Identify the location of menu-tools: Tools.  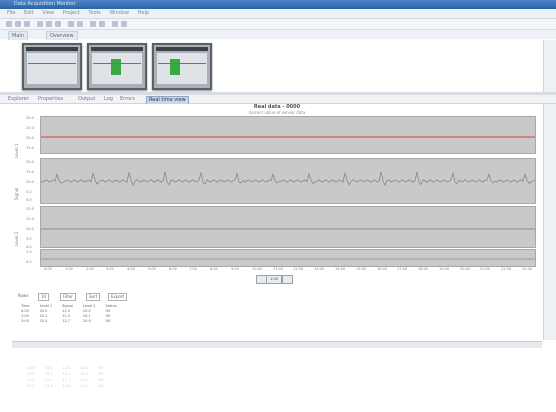
(94, 13).